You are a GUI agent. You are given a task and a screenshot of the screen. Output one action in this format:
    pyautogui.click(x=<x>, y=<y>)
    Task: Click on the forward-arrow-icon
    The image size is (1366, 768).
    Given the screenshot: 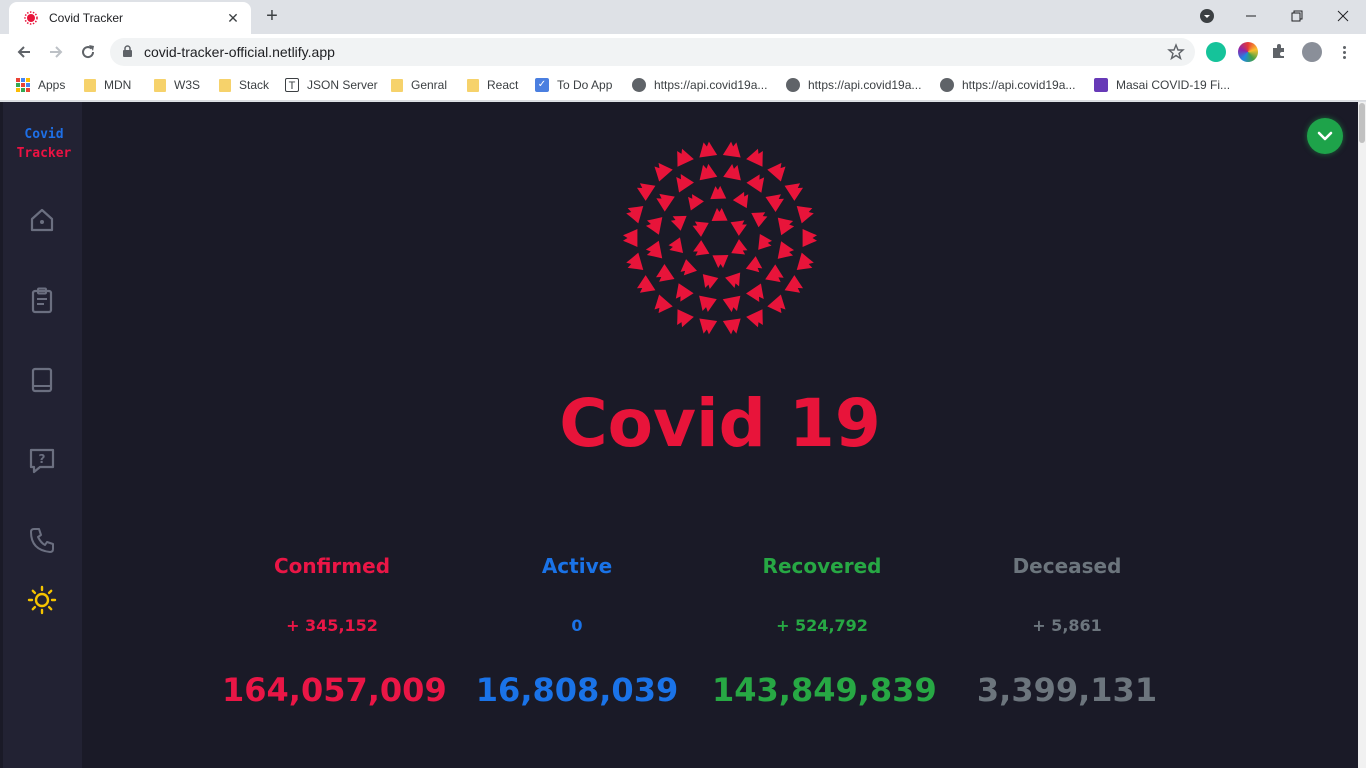 What is the action you would take?
    pyautogui.click(x=56, y=52)
    